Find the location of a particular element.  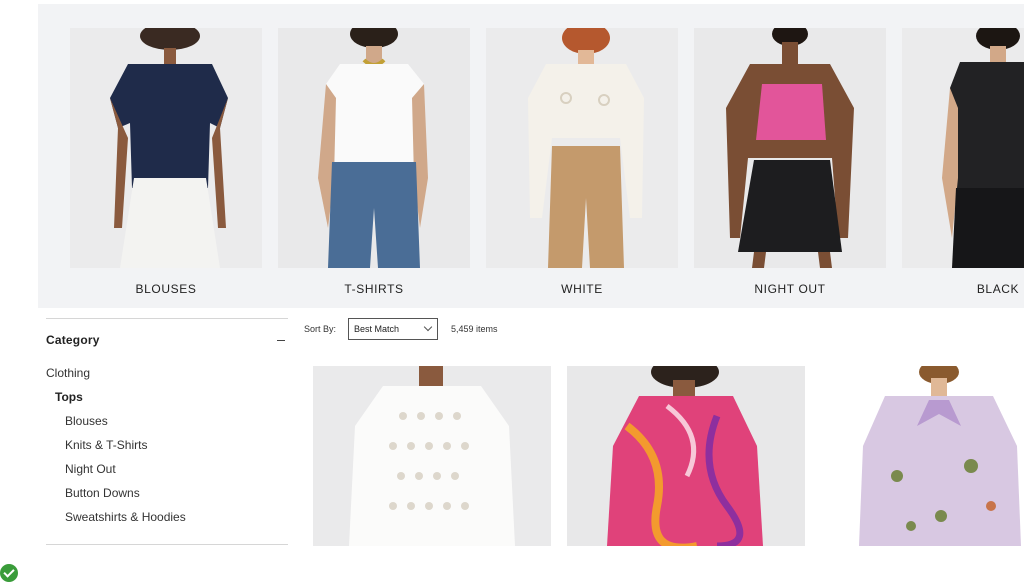

sort-dropdown: Best Match is located at coordinates (393, 329).